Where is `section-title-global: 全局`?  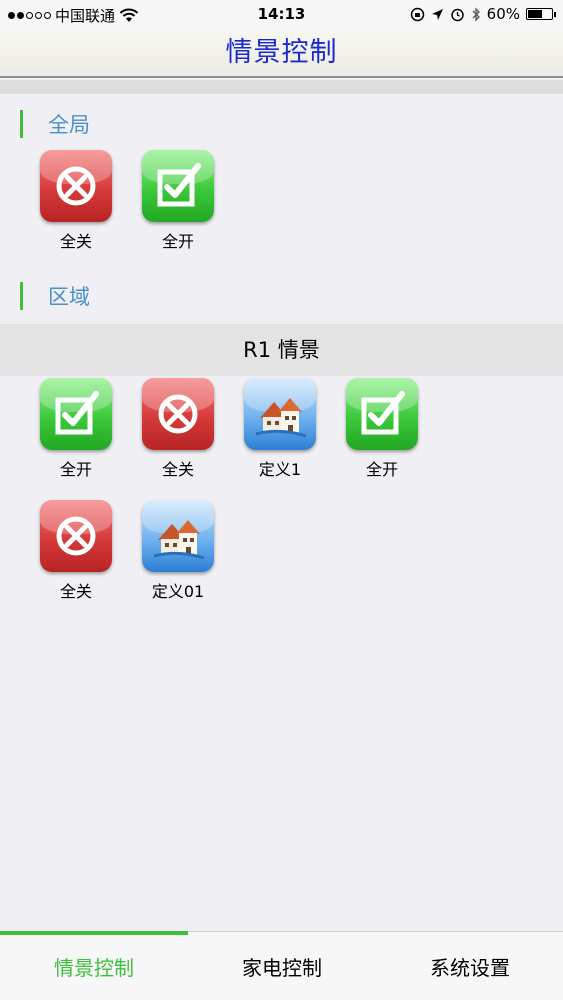 section-title-global: 全局 is located at coordinates (69, 125).